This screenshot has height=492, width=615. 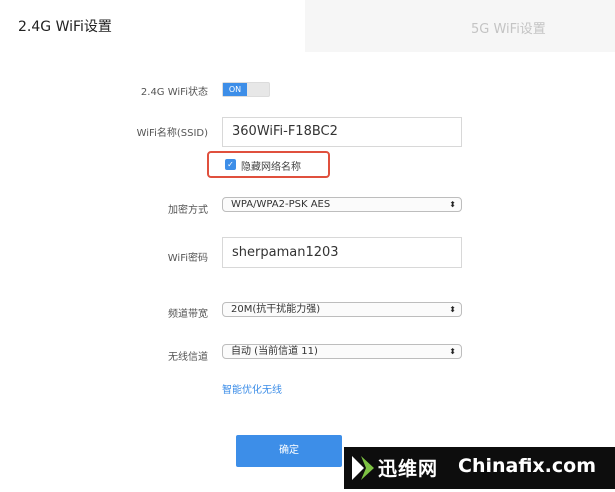 What do you see at coordinates (408, 469) in the screenshot?
I see `watermark-cn: 迅维网` at bounding box center [408, 469].